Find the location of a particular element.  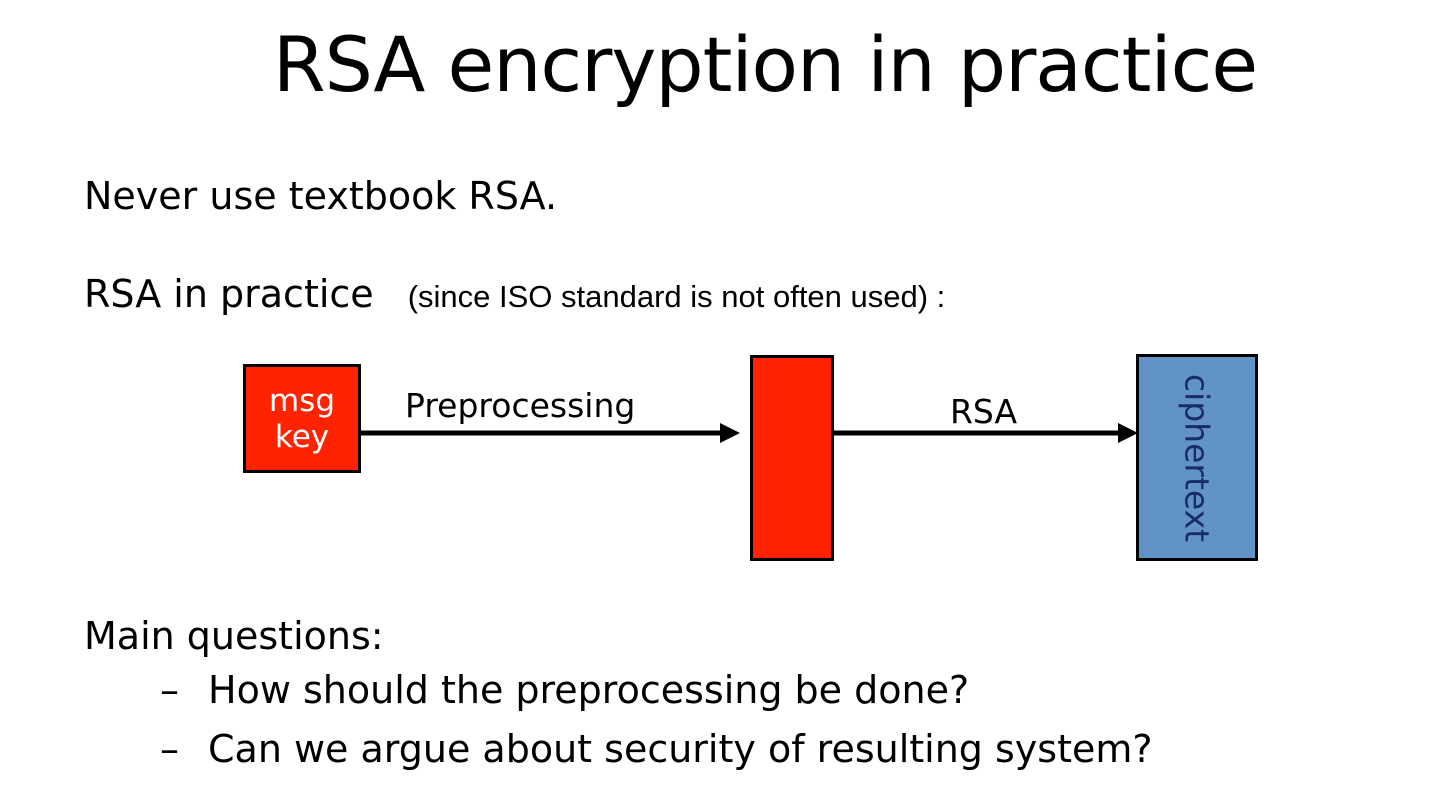

question-item: – How should the preprocessing be done? is located at coordinates (564, 690).